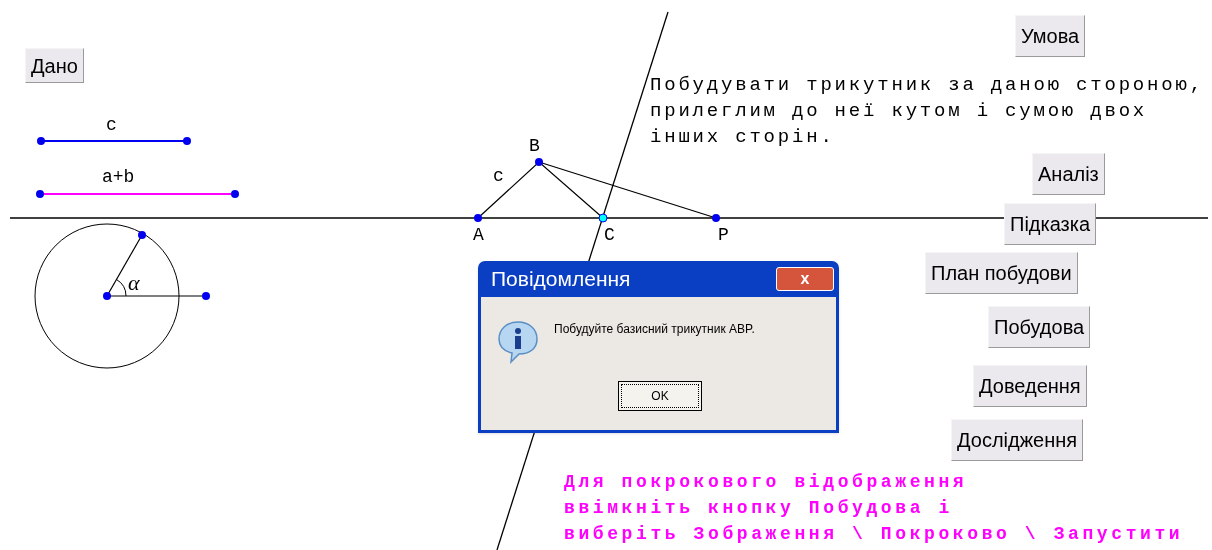 The height and width of the screenshot is (550, 1212). Describe the element at coordinates (1039, 327) in the screenshot. I see `canvas-button: Побудова` at that location.